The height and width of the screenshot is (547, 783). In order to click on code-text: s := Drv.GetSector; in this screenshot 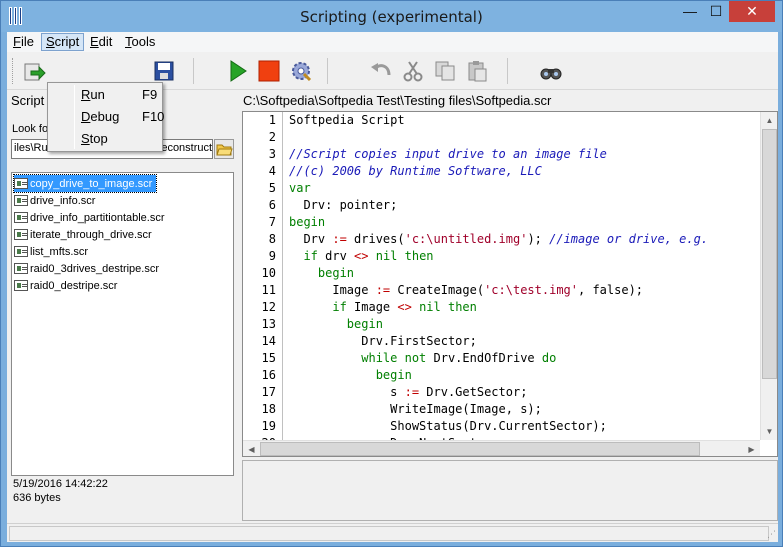, I will do `click(408, 392)`.